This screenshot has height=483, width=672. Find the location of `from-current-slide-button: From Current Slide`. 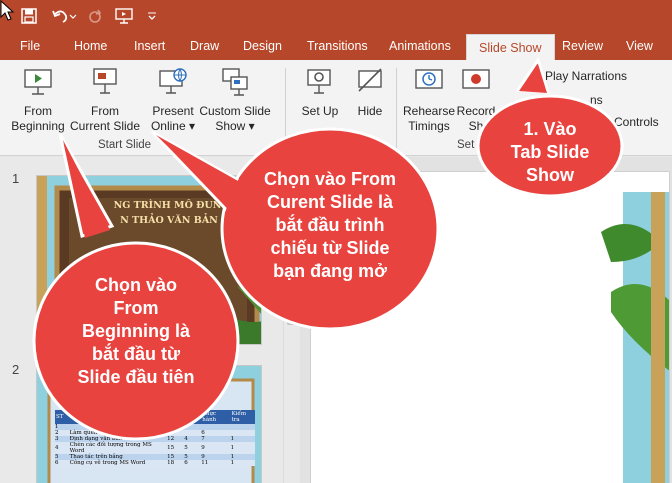

from-current-slide-button: From Current Slide is located at coordinates (105, 100).